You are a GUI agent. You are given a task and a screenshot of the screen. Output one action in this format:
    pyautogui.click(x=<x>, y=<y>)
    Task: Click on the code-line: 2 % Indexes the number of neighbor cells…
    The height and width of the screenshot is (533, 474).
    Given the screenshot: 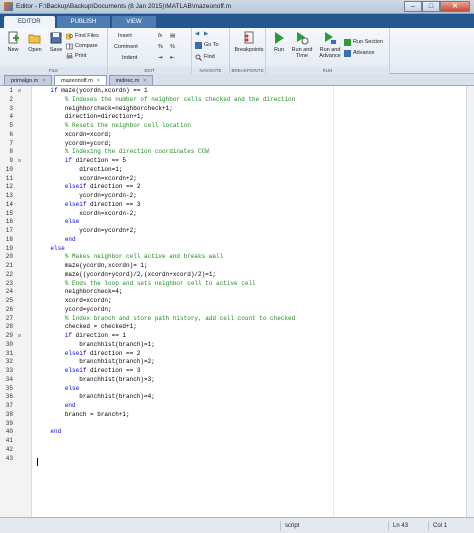 What is the action you would take?
    pyautogui.click(x=230, y=100)
    